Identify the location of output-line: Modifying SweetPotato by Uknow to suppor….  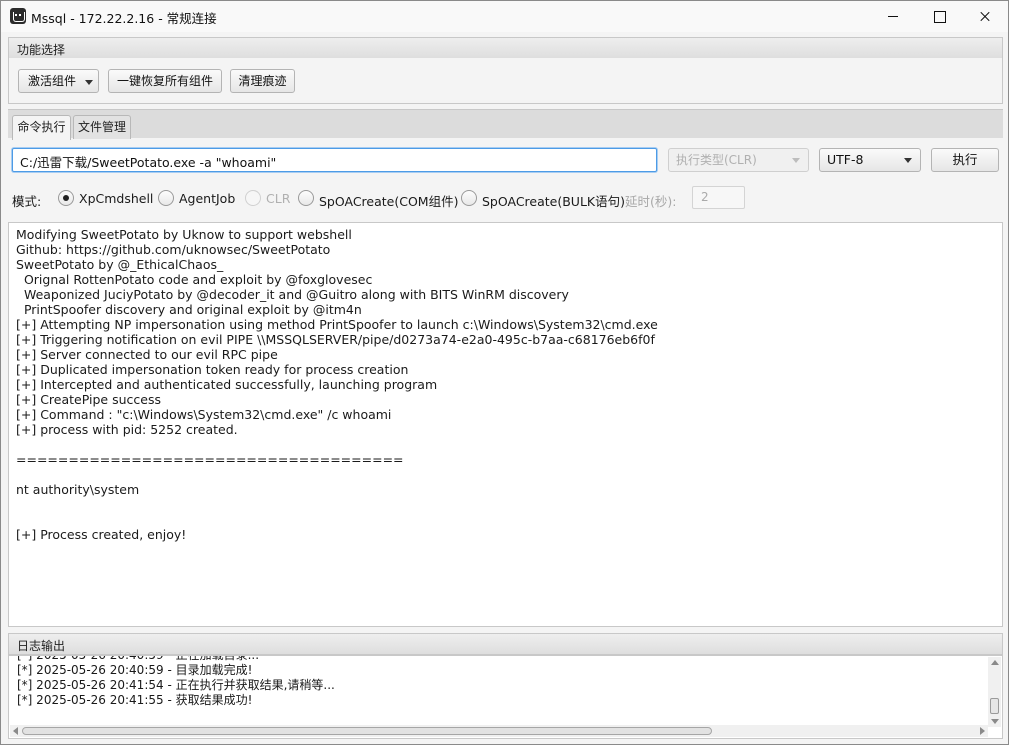
(184, 234).